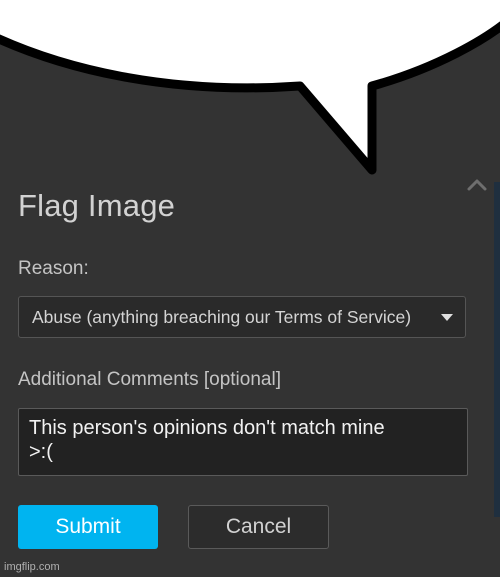  What do you see at coordinates (258, 527) in the screenshot?
I see `cancel-button: Cancel` at bounding box center [258, 527].